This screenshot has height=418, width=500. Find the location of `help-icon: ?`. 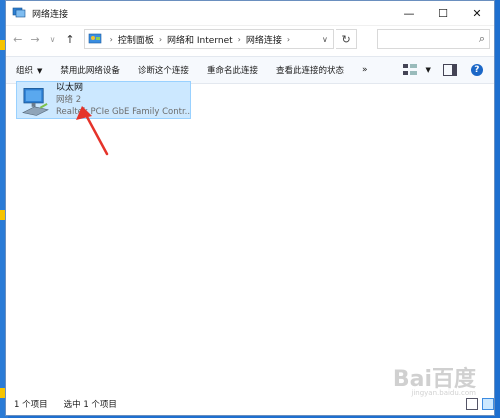

help-icon: ? is located at coordinates (476, 70).